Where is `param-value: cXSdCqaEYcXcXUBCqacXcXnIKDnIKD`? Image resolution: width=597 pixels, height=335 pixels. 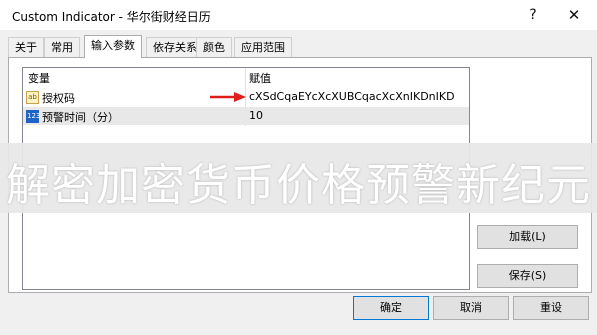
param-value: cXSdCqaEYcXcXUBCqacXcXnIKDnIKD is located at coordinates (352, 96).